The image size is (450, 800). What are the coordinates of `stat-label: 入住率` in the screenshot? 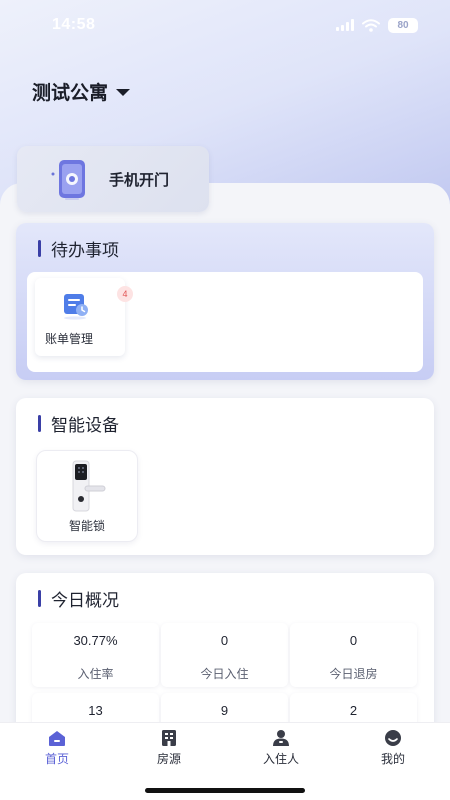 It's located at (95, 674).